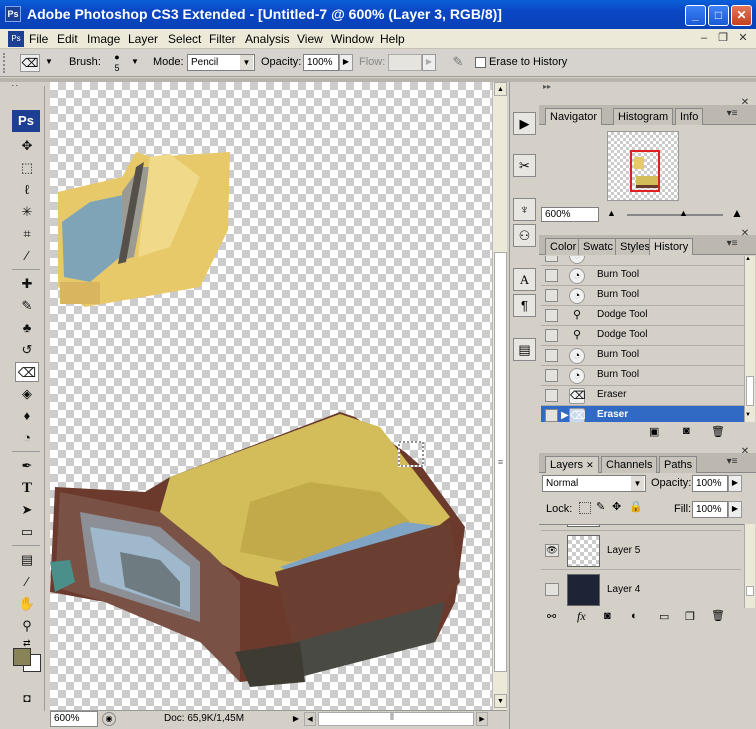  Describe the element at coordinates (524, 235) in the screenshot. I see `clone-source-icon: ⚇` at that location.